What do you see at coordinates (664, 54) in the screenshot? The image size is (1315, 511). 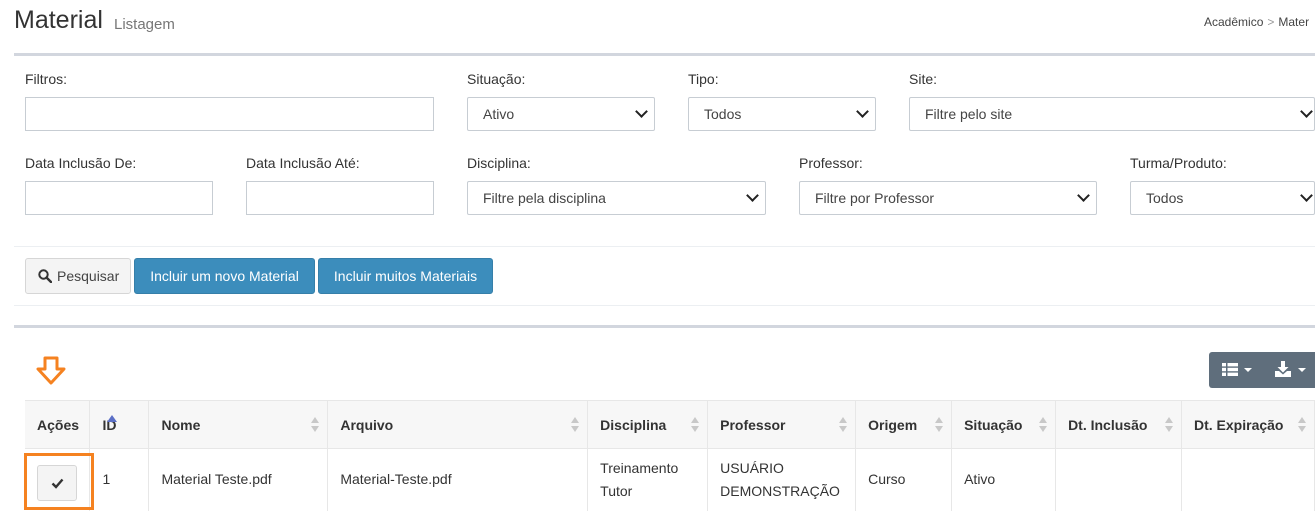 I see `header-divider` at bounding box center [664, 54].